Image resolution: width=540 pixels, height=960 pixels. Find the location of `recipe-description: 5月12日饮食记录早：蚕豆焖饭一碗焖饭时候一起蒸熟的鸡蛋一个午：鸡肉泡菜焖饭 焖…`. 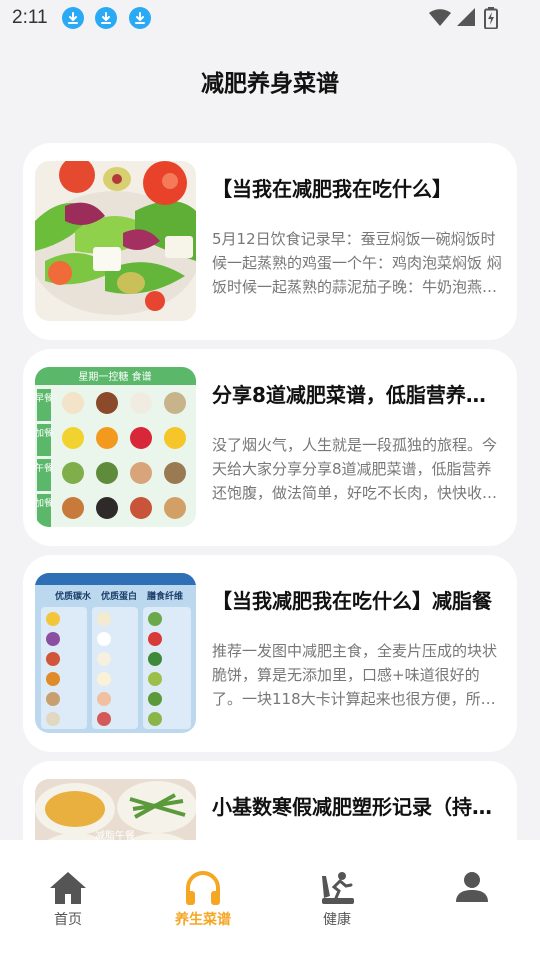

recipe-description: 5月12日饮食记录早：蚕豆焖饭一碗焖饭时候一起蒸熟的鸡蛋一个午：鸡肉泡菜焖饭 焖… is located at coordinates (357, 263).